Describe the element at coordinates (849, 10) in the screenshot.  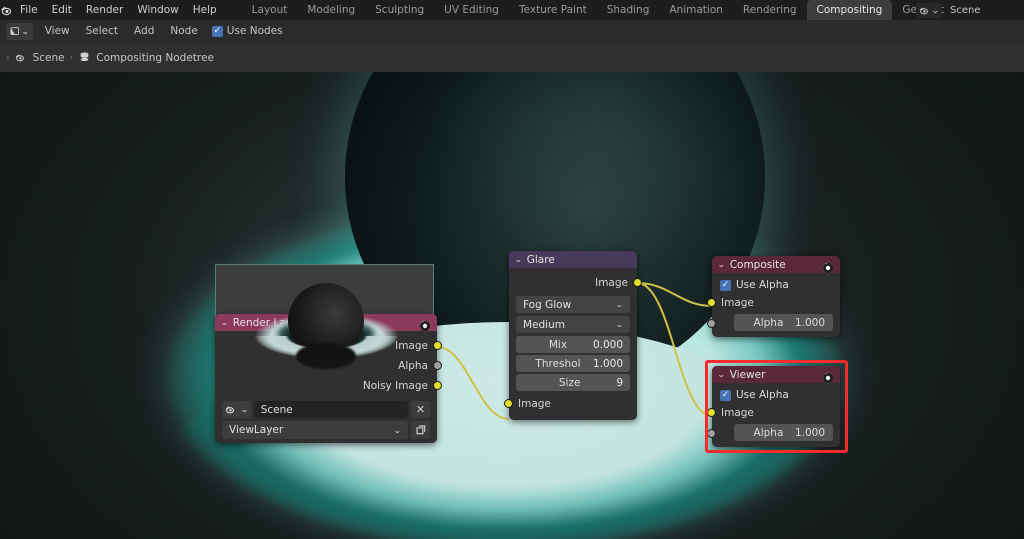
I see `workspace-tab-compositing: Compositing` at that location.